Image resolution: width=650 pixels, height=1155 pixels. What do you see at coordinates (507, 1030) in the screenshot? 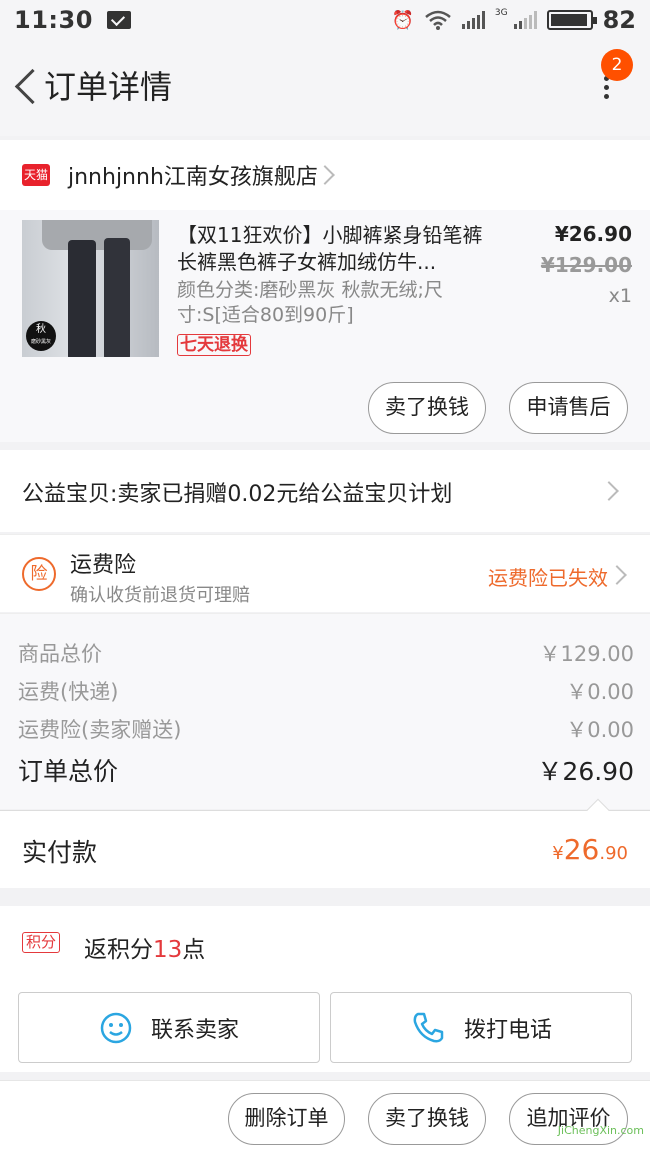
I see `call-phone-label: 拨打电话` at bounding box center [507, 1030].